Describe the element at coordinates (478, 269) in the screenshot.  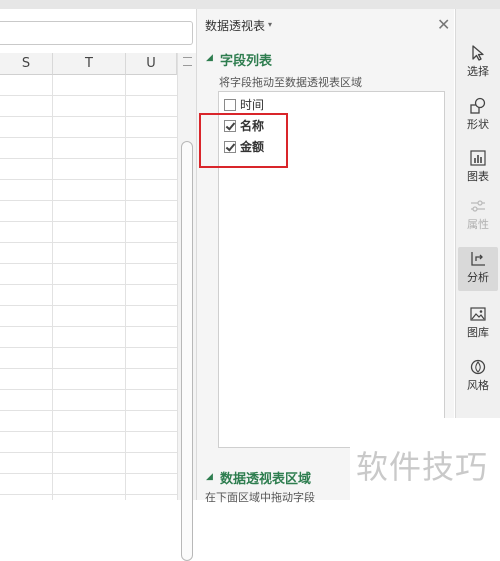
I see `toolbar-analyze-button: 分析` at that location.